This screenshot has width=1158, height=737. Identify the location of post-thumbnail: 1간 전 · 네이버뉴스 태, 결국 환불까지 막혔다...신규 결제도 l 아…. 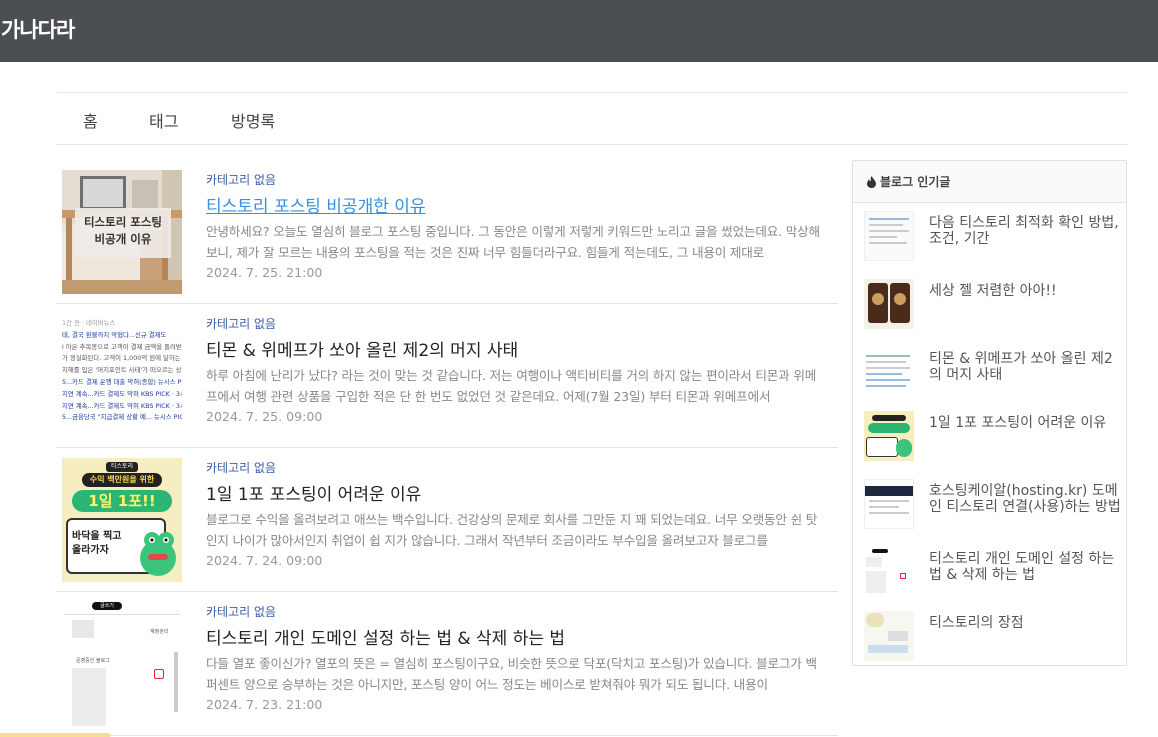
(122, 376).